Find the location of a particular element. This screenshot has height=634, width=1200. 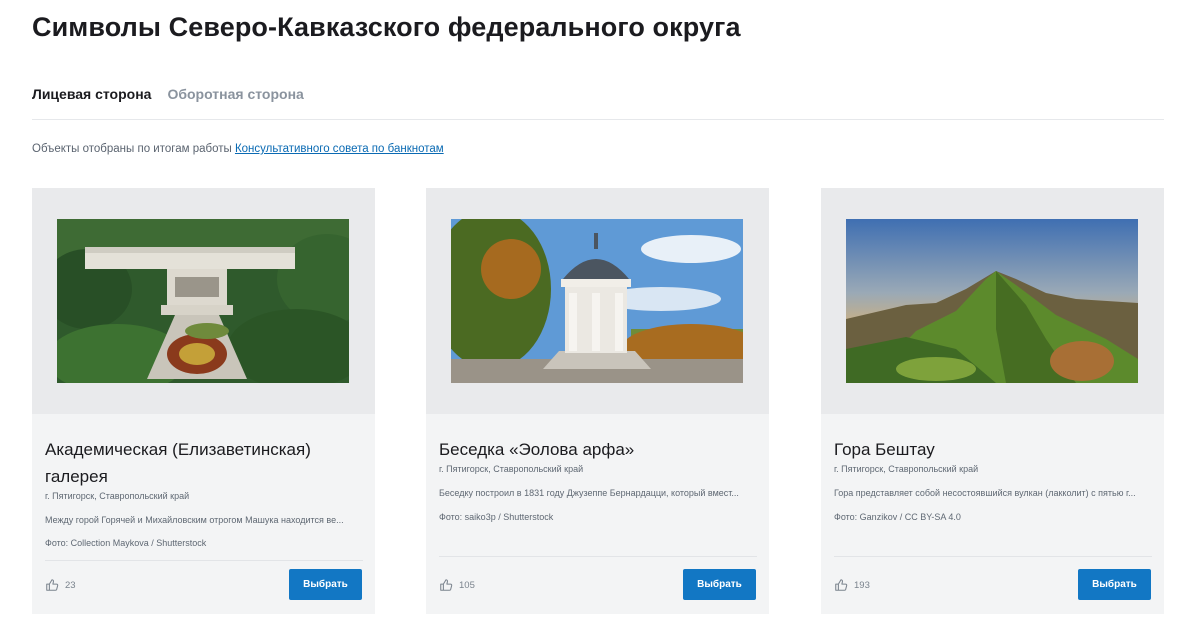

card-title: Академическая (Елизаветинская) галерея is located at coordinates (178, 463).